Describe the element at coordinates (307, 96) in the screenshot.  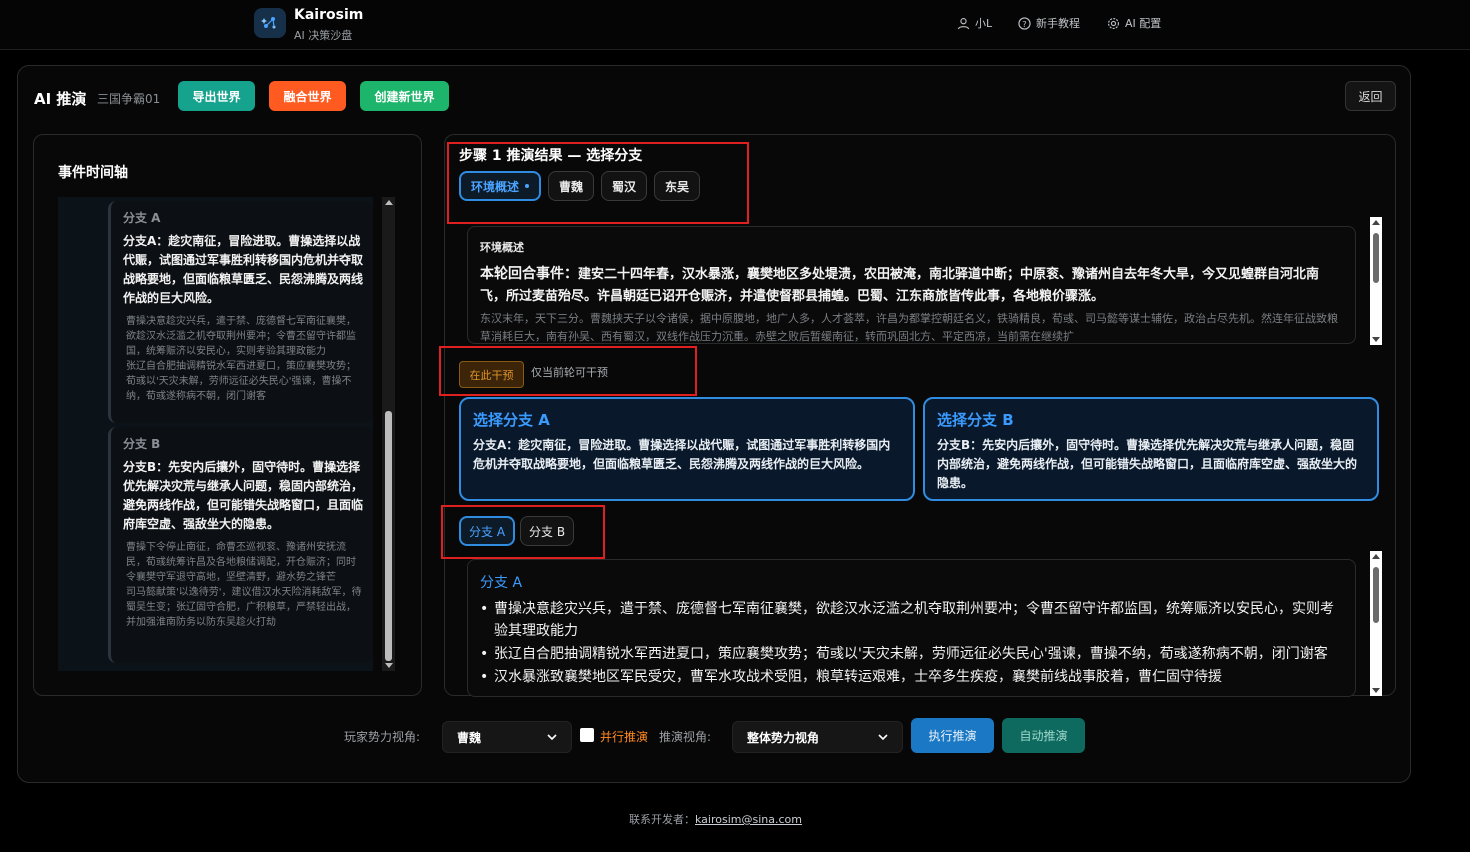
I see `merge-world-button: 融合世界` at that location.